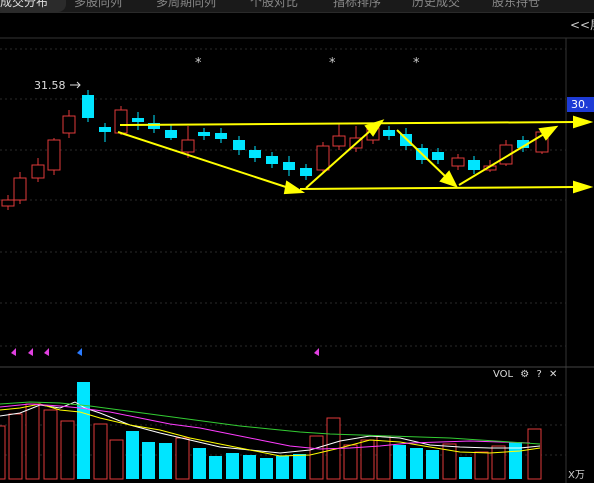 The width and height of the screenshot is (594, 483). I want to click on tab-multi-stock: 多股同列, so click(104, 6).